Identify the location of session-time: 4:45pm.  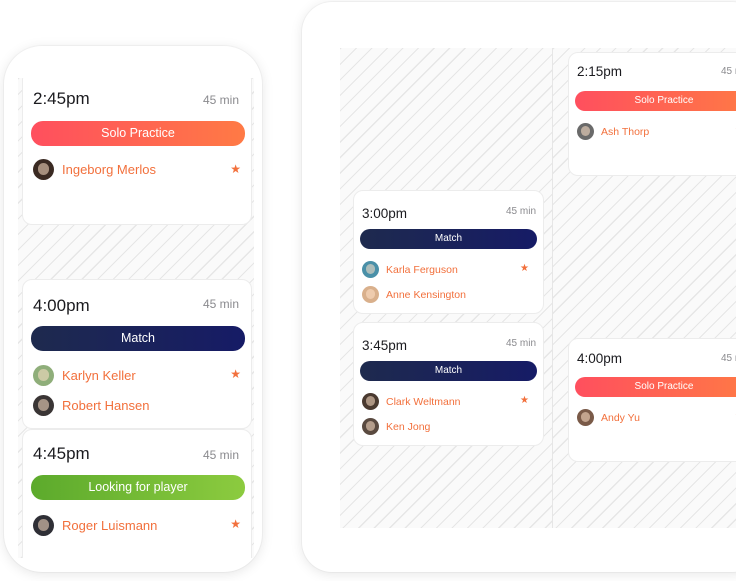
(61, 453).